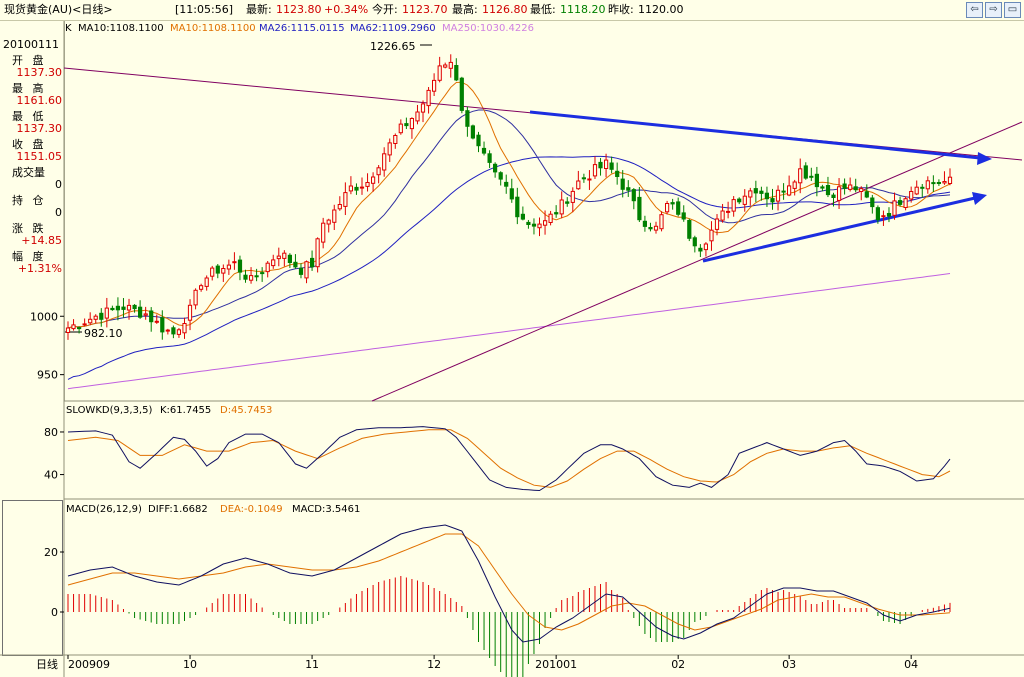 The image size is (1024, 677). I want to click on kd-legend-k: K:61.7455, so click(185, 410).